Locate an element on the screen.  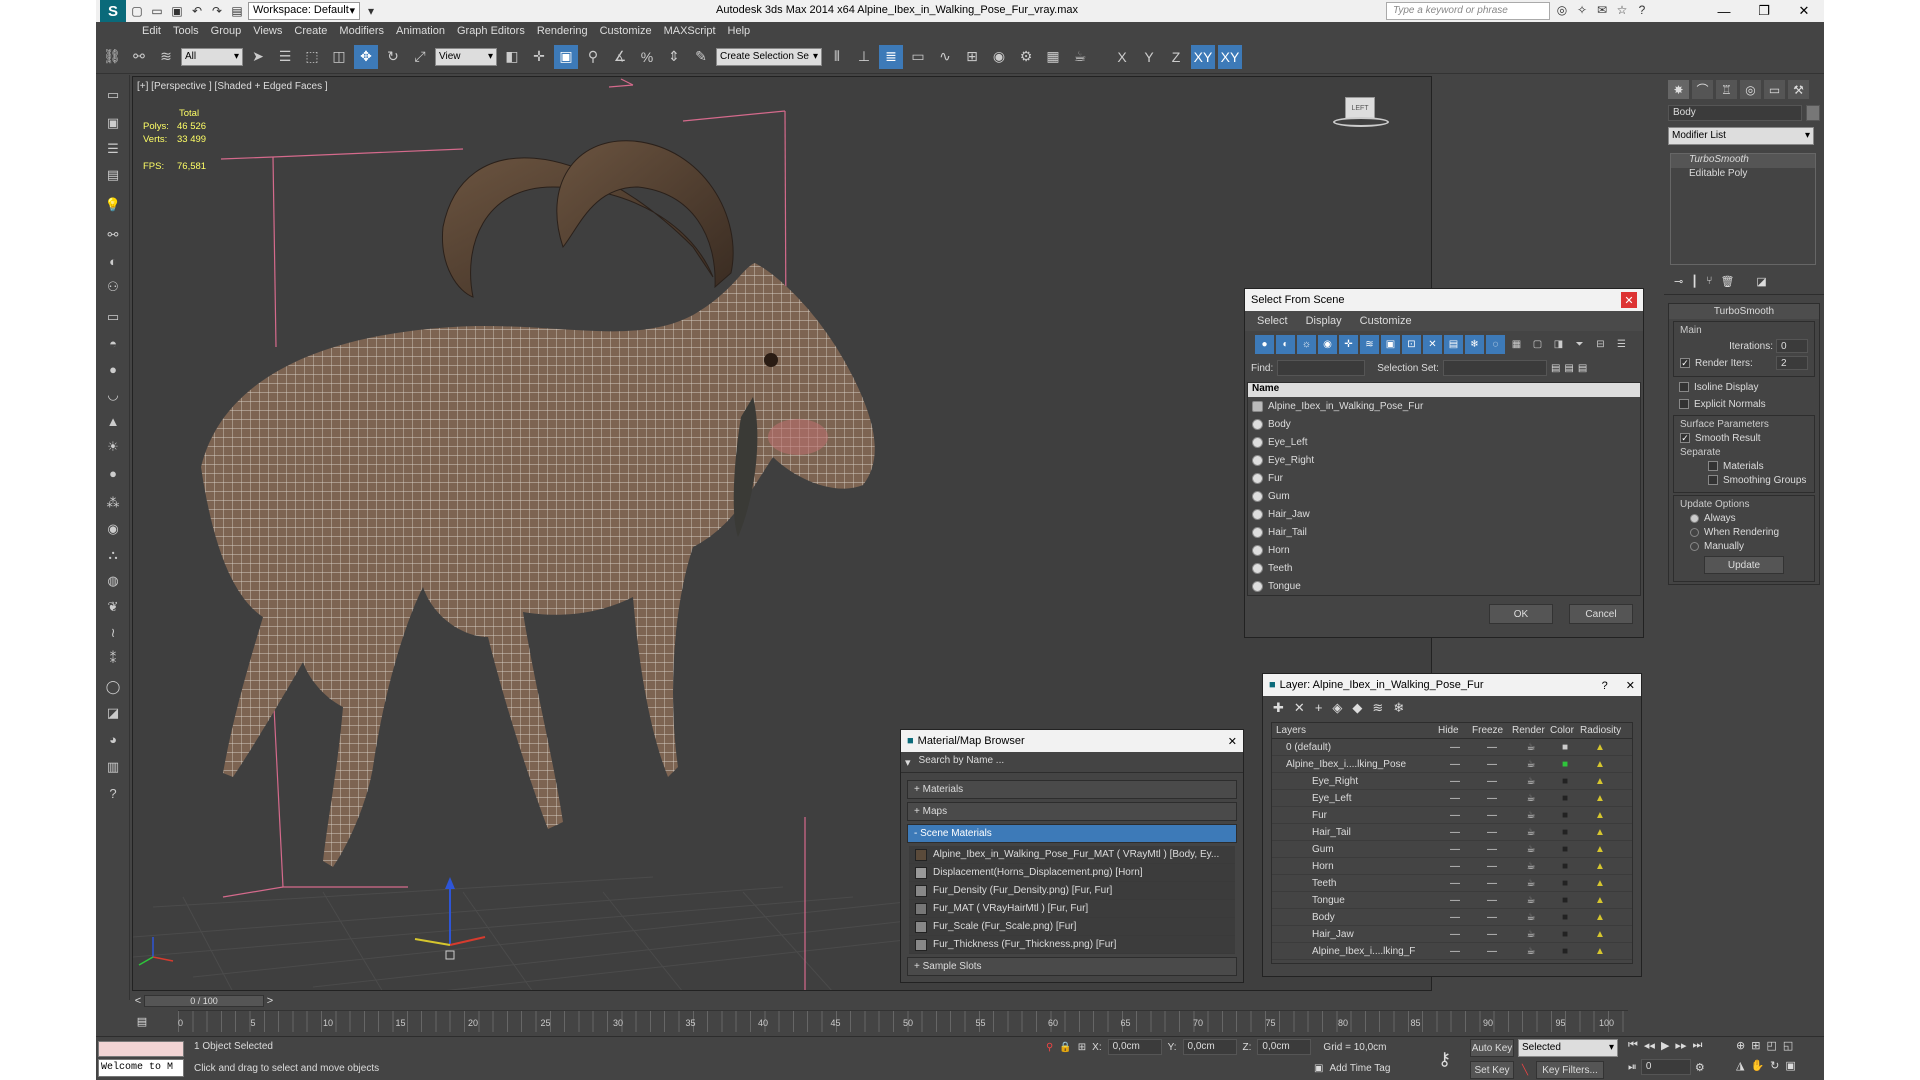
pan-icon: ✋ is located at coordinates (1757, 1065).